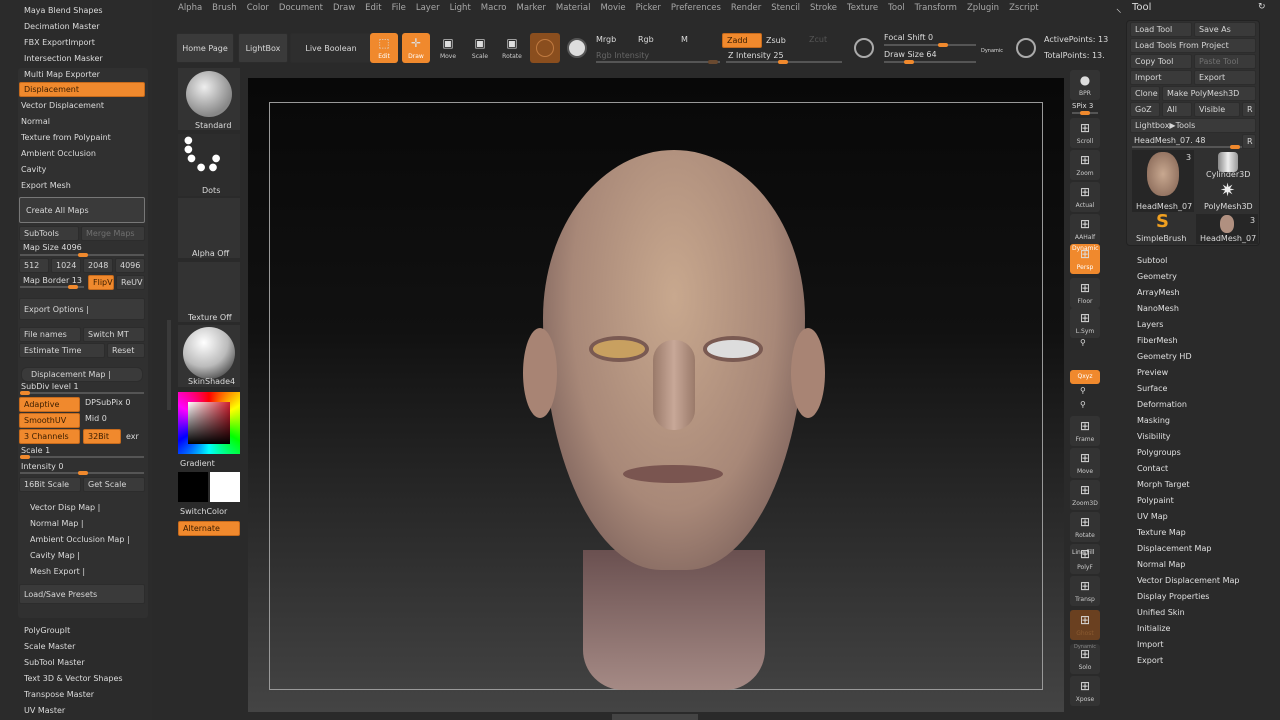 This screenshot has width=1280, height=720. What do you see at coordinates (52, 280) in the screenshot?
I see `map-border-slider: Map Border 13` at bounding box center [52, 280].